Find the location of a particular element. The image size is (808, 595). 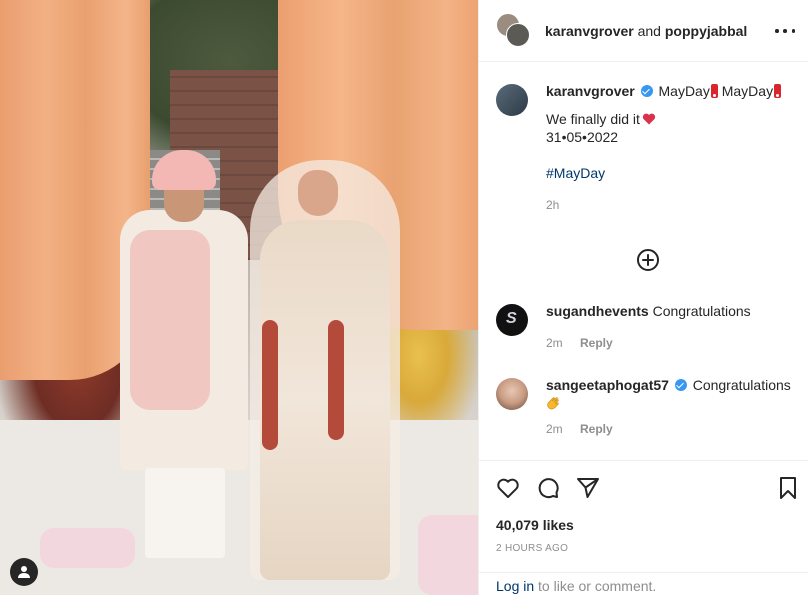

plus-circle-icon is located at coordinates (648, 260).